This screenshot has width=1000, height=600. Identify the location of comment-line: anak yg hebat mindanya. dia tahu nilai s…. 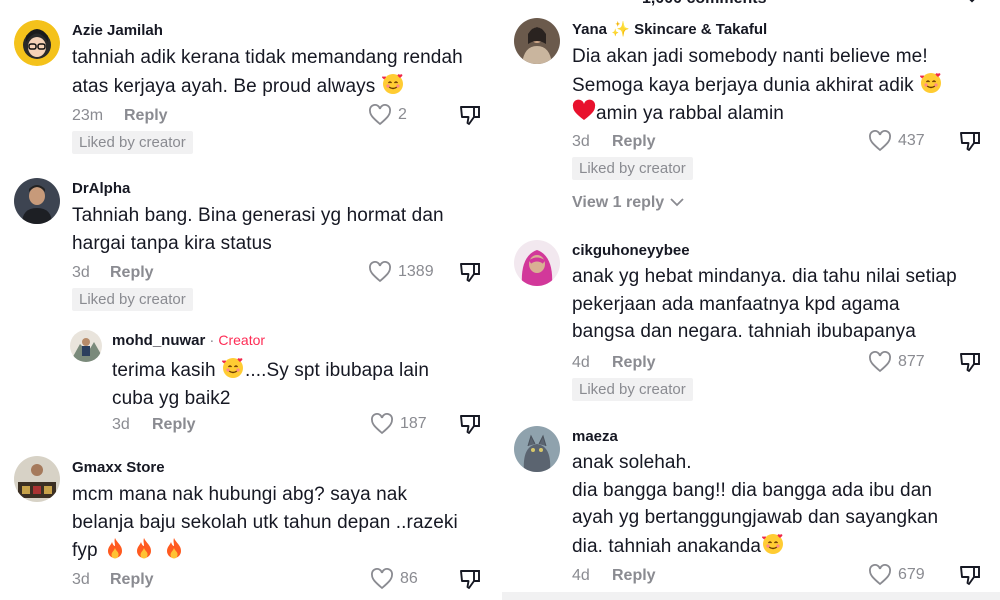
(764, 276).